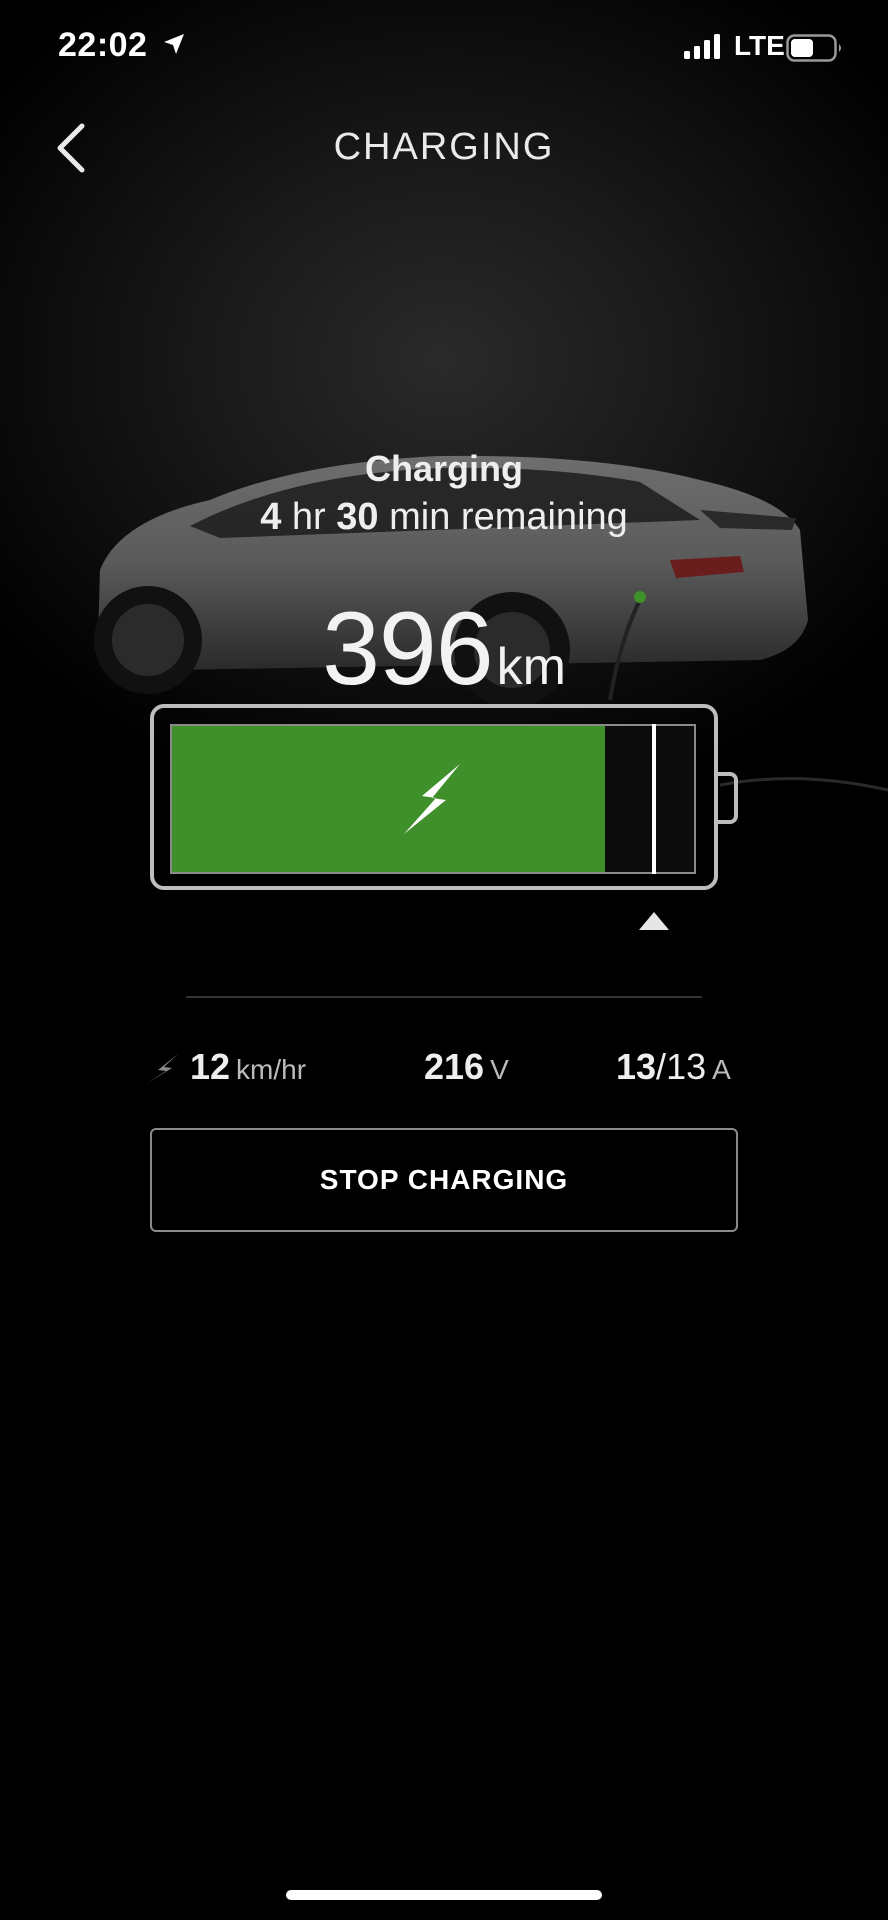 The height and width of the screenshot is (1920, 888). What do you see at coordinates (271, 517) in the screenshot?
I see `remaining-hours: 4` at bounding box center [271, 517].